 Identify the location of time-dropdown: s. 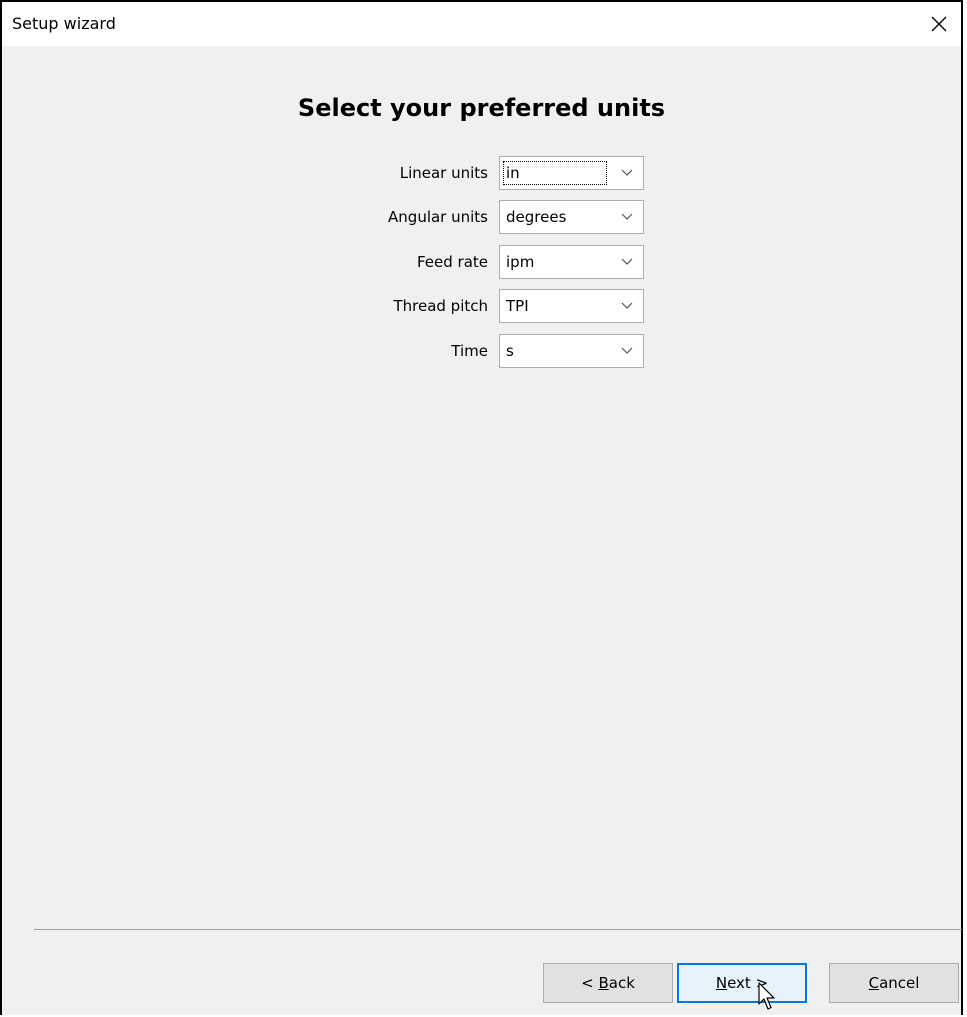
(571, 351).